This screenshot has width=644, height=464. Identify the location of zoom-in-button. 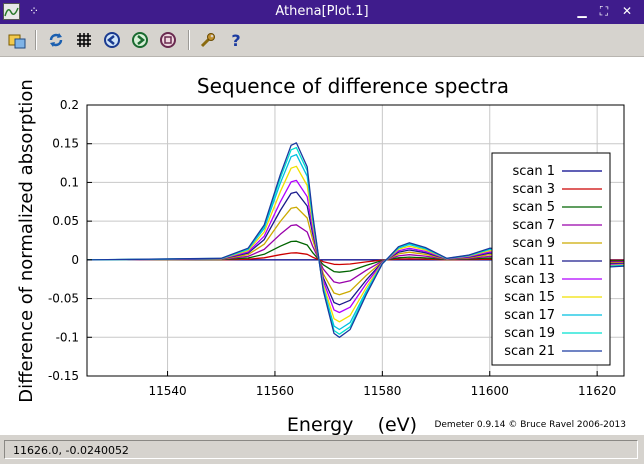
(112, 40).